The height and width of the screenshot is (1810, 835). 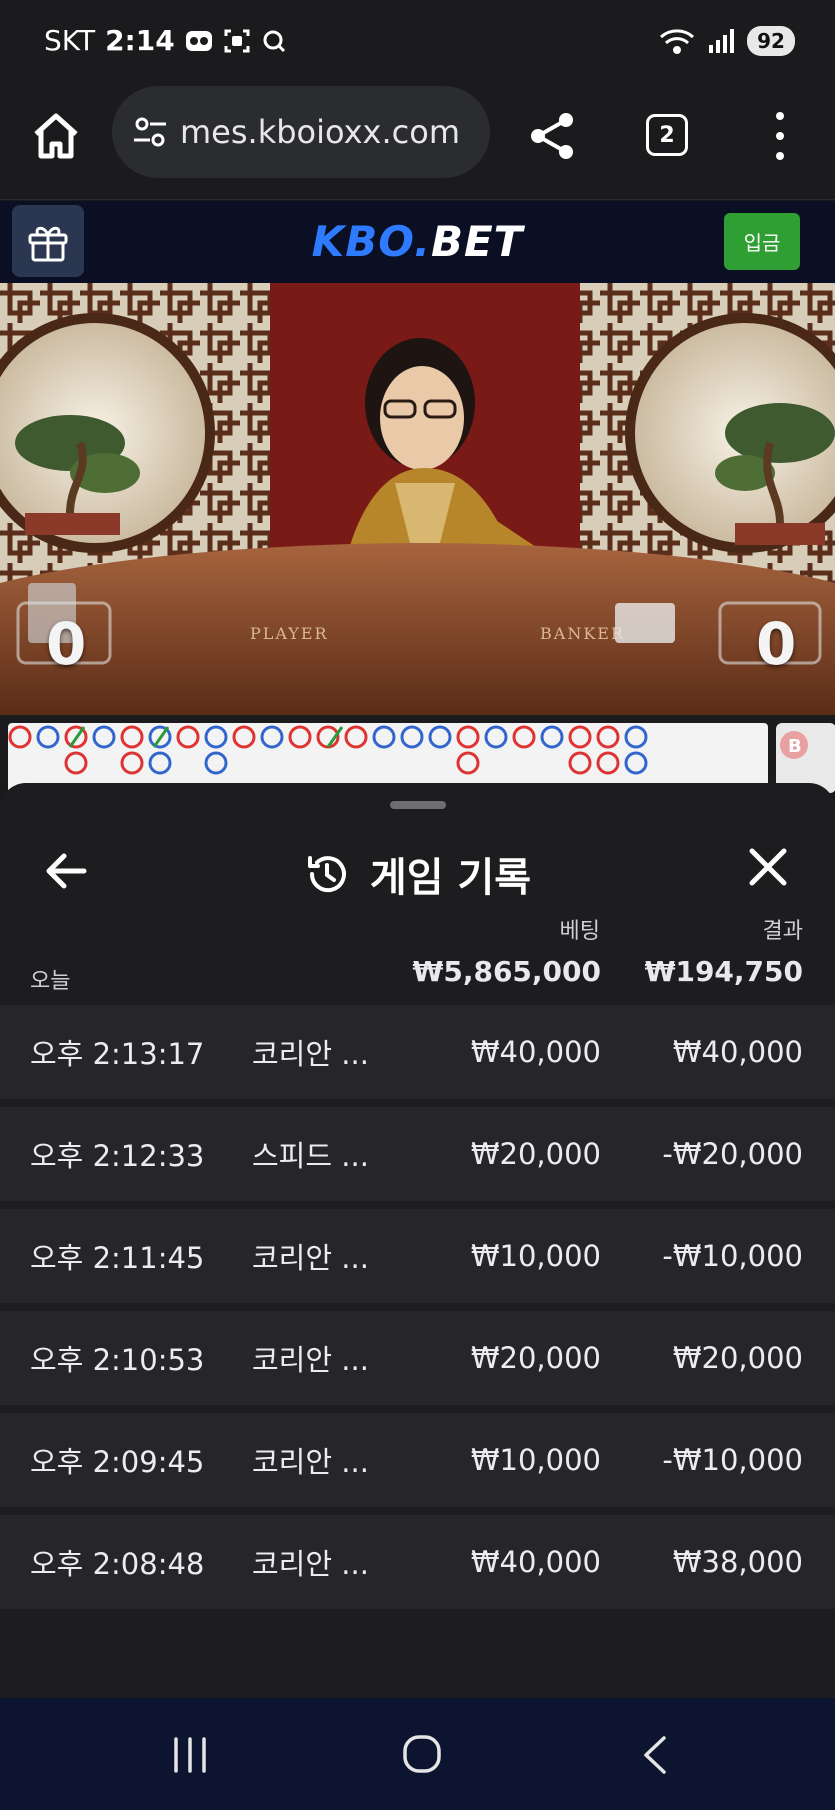 I want to click on status-right: 92, so click(x=727, y=41).